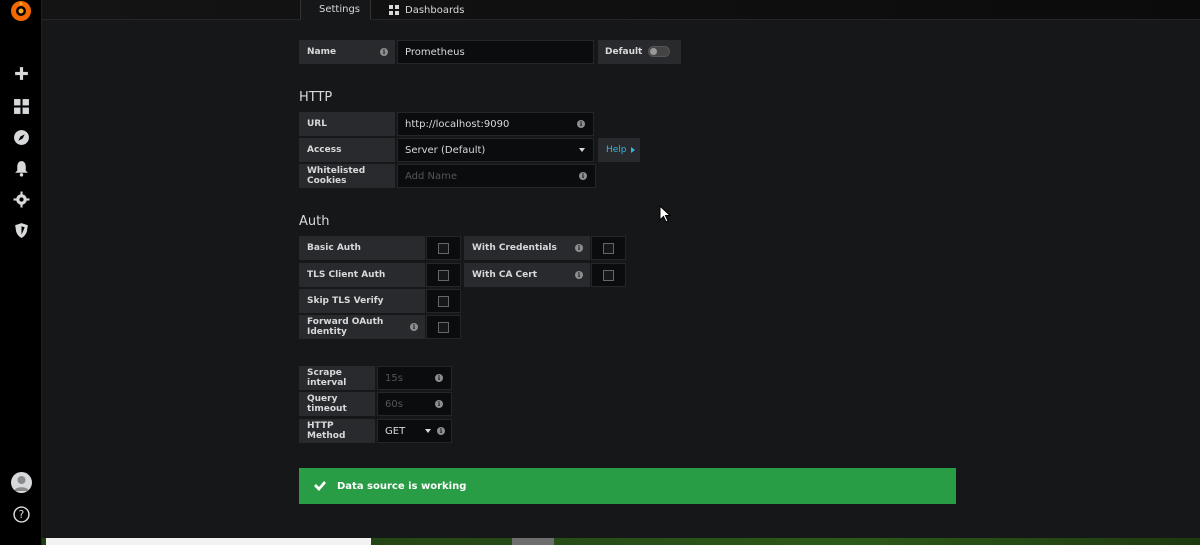 This screenshot has width=1200, height=545. I want to click on tab-dashboards-label: Dashboards, so click(435, 10).